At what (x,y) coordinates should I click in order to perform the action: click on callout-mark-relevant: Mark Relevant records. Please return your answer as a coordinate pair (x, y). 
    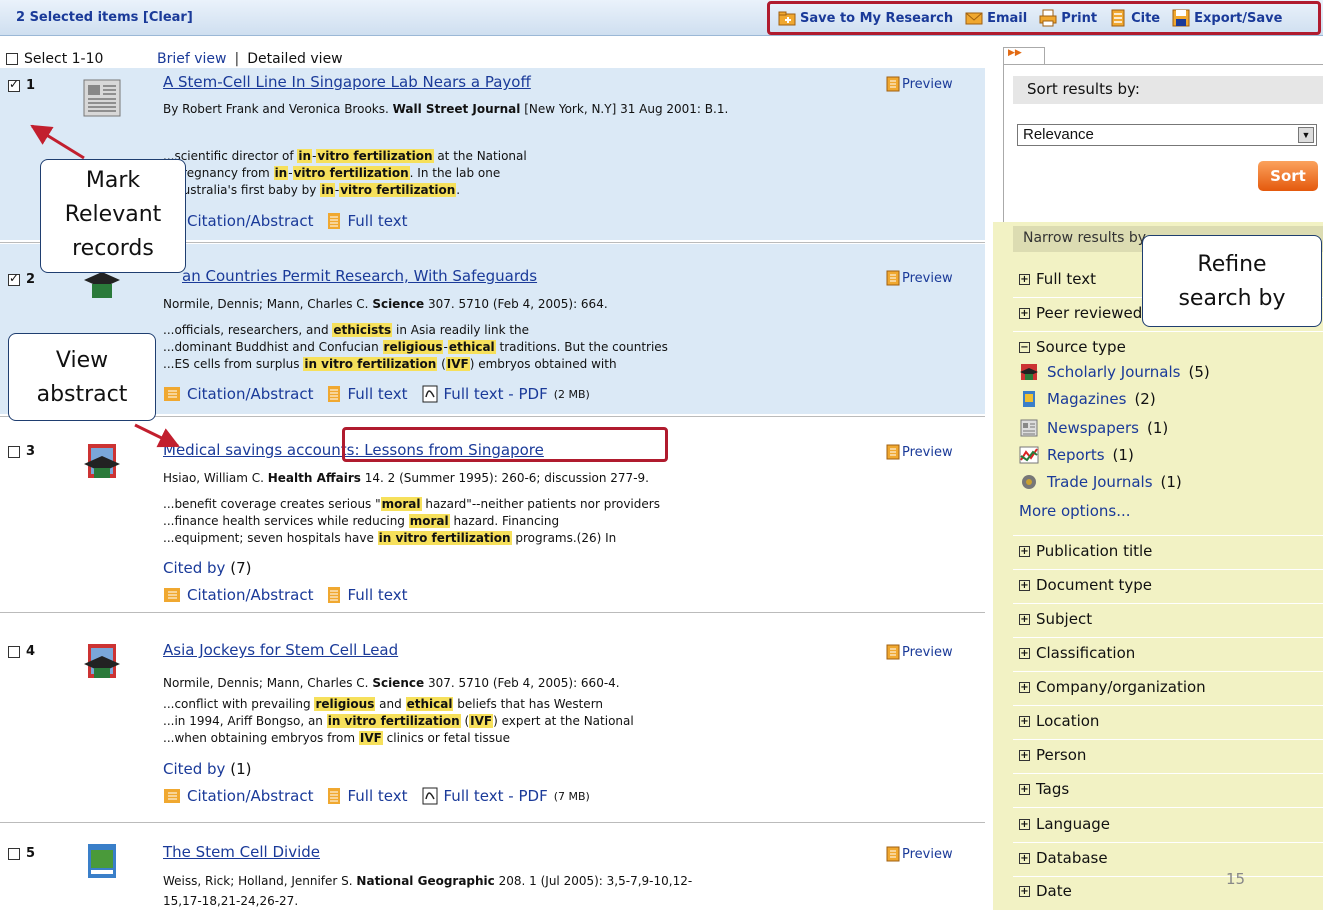
    Looking at the image, I should click on (113, 216).